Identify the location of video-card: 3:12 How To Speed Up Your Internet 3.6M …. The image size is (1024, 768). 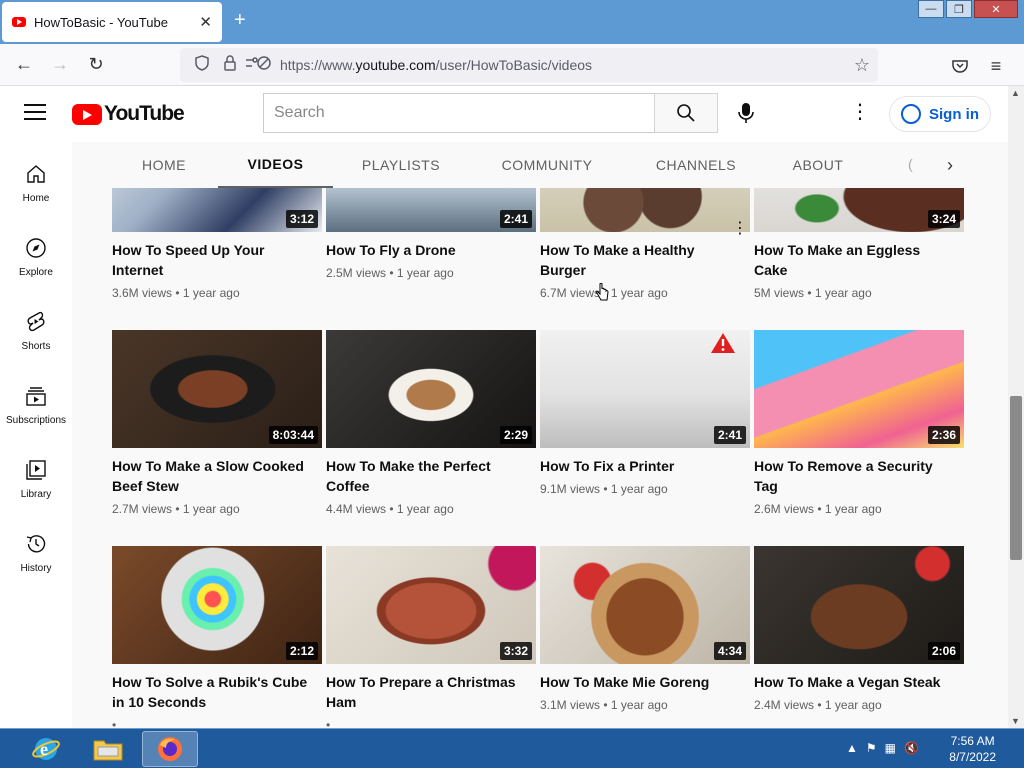
(217, 244).